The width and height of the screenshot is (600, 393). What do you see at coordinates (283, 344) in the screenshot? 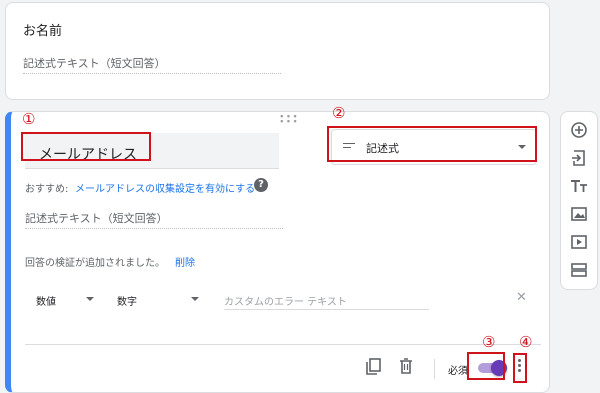
I see `footer-divider` at bounding box center [283, 344].